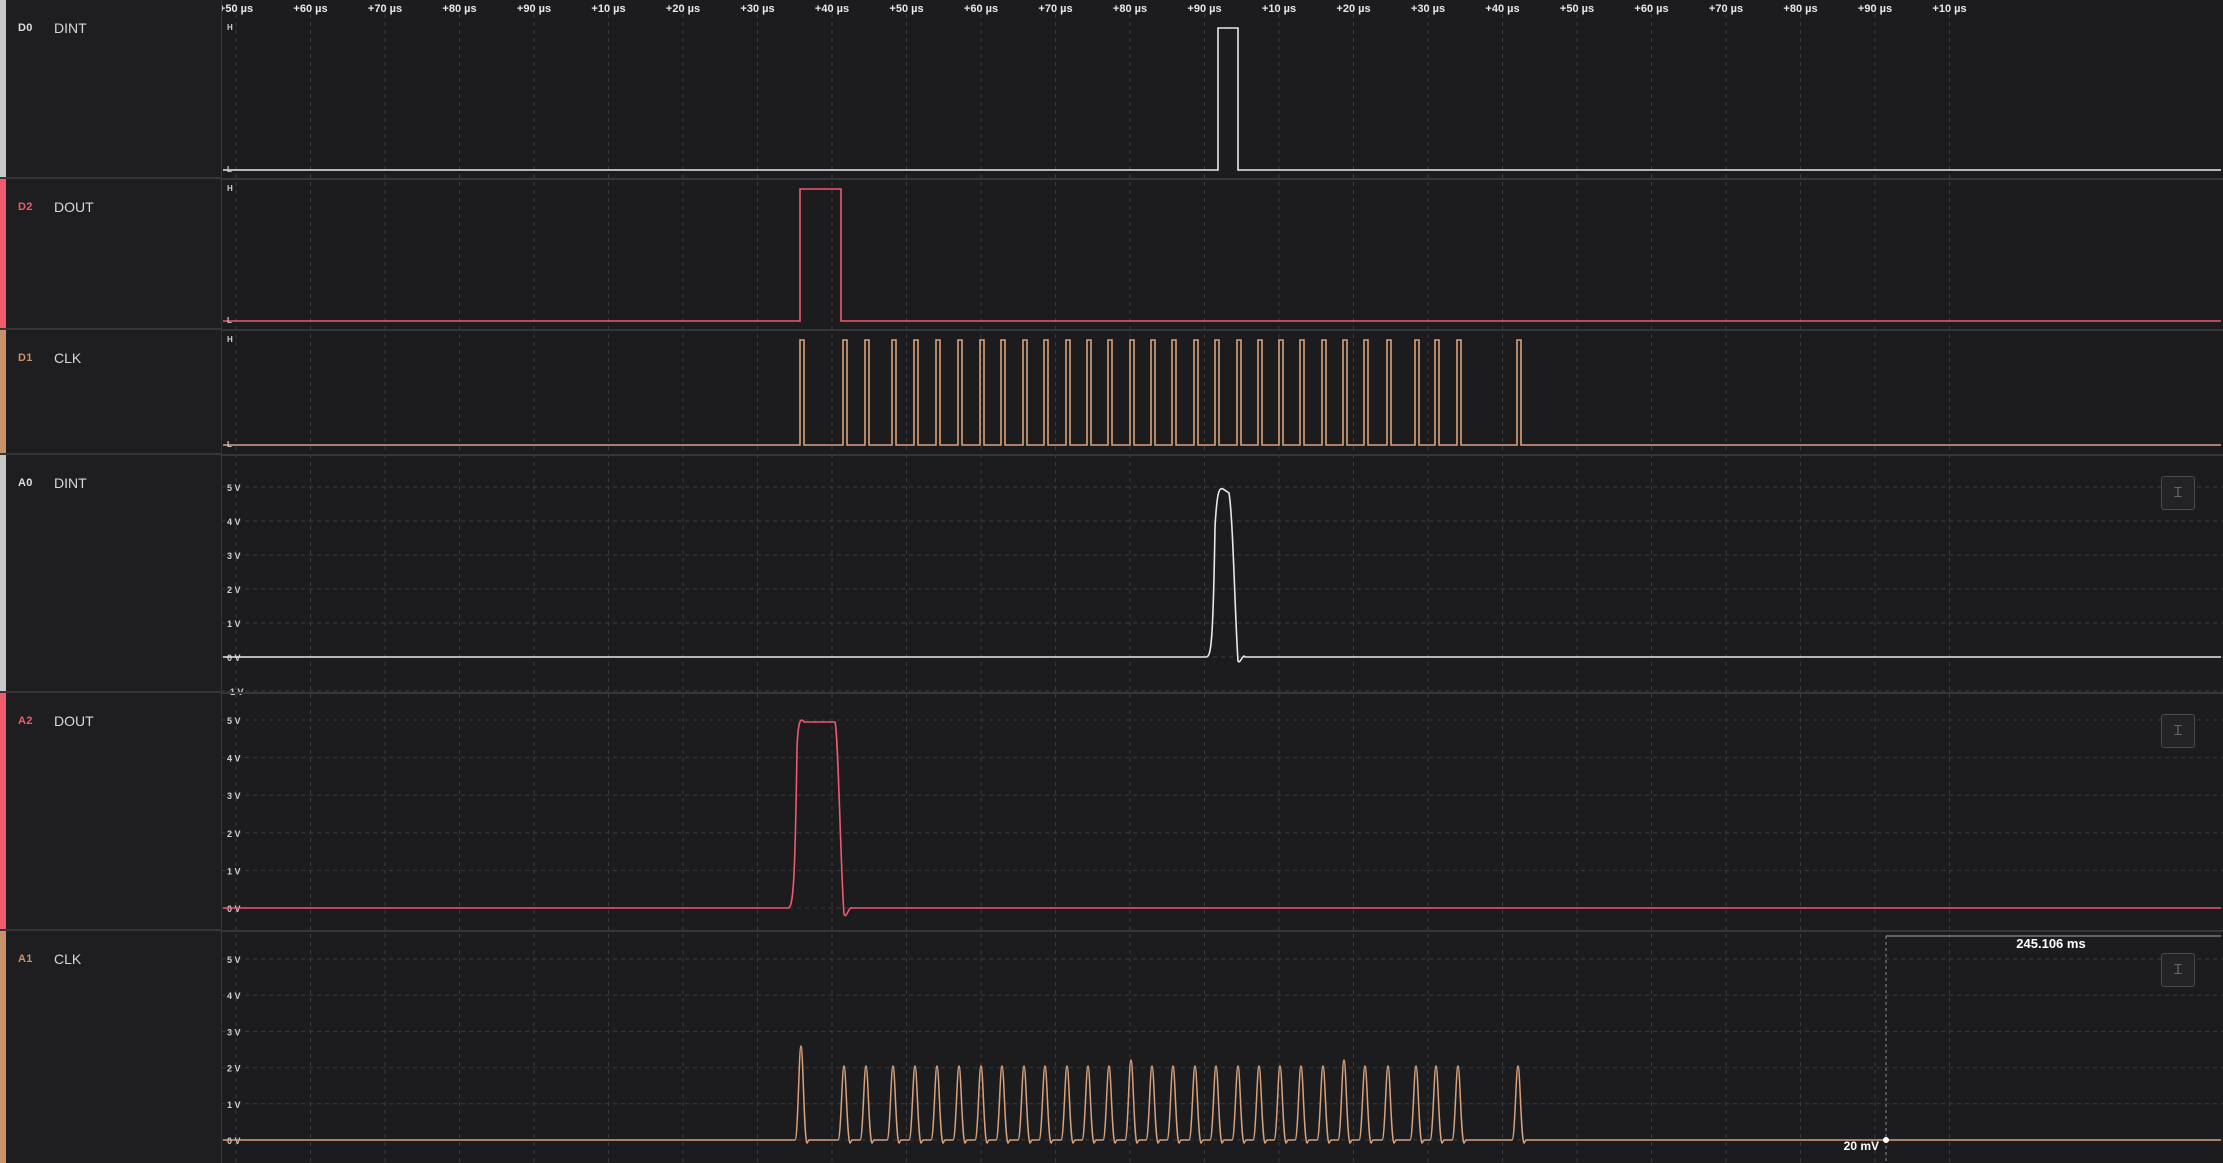  Describe the element at coordinates (25, 483) in the screenshot. I see `channel-id: A0` at that location.